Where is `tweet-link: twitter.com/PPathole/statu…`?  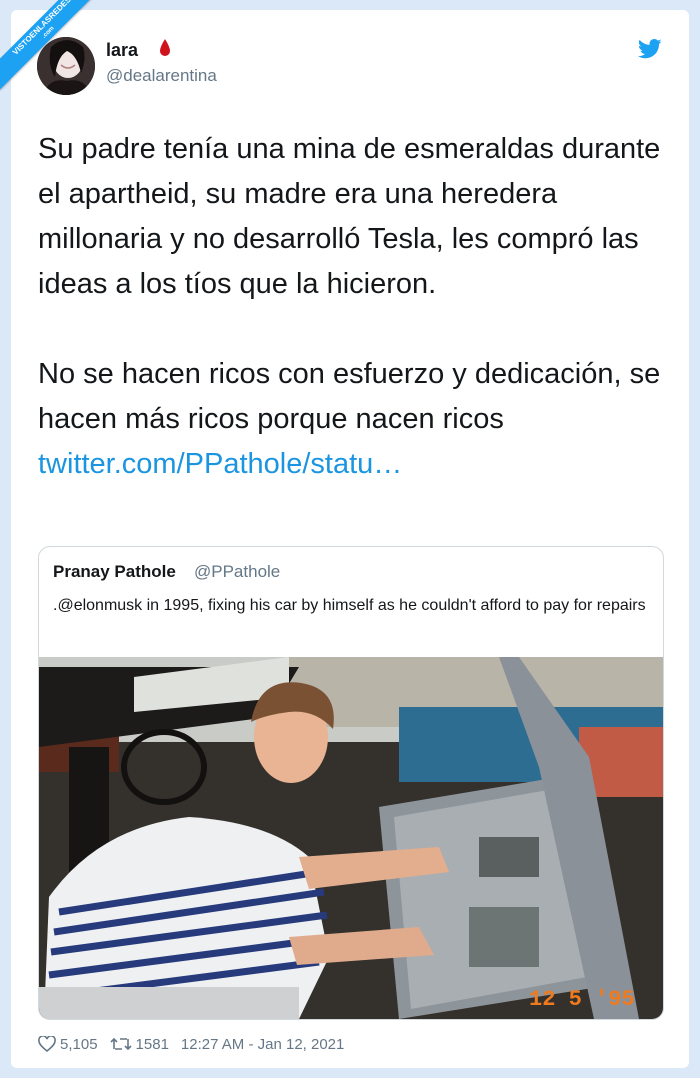 tweet-link: twitter.com/PPathole/statu… is located at coordinates (220, 464).